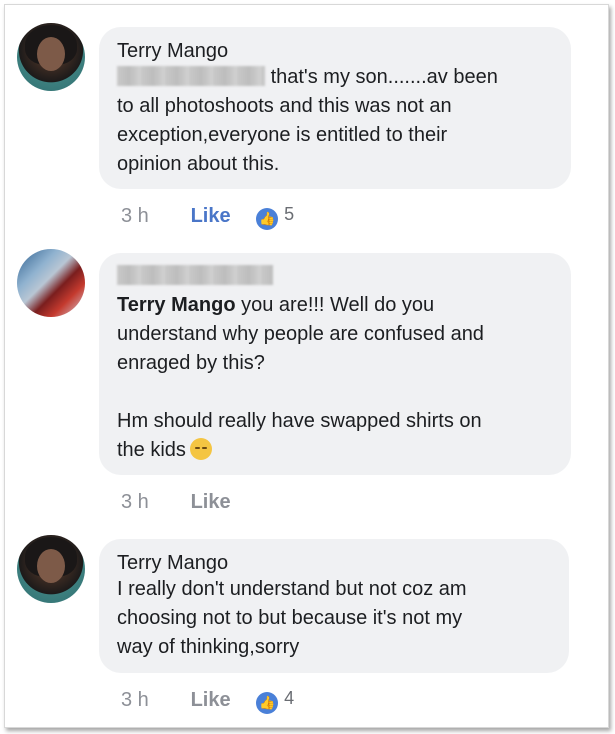 Image resolution: width=615 pixels, height=734 pixels. I want to click on reaction-count: 4, so click(289, 698).